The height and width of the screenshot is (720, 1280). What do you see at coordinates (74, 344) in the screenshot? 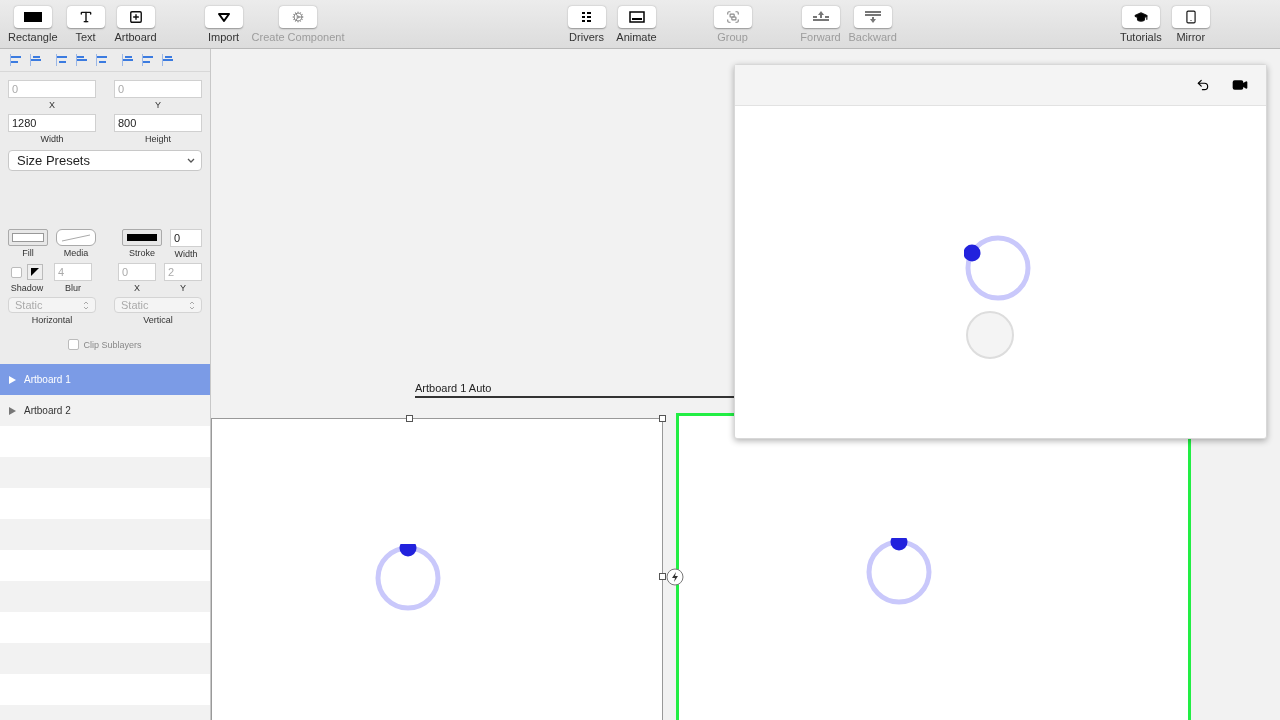
I see `clip-sublayers-checkbox` at bounding box center [74, 344].